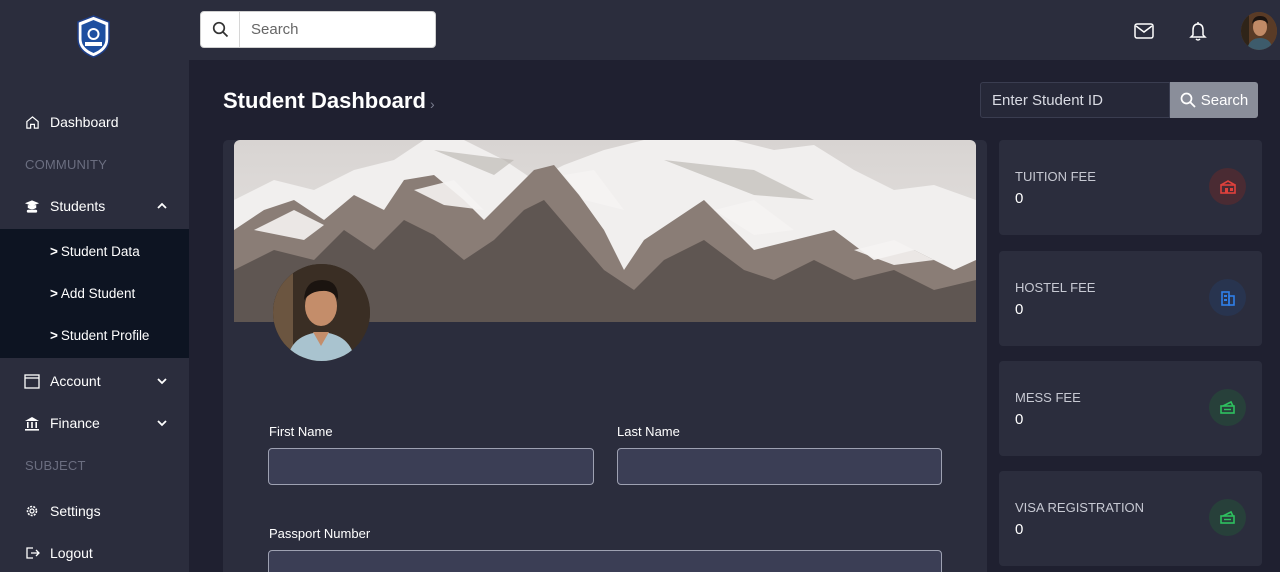 The width and height of the screenshot is (1280, 572). What do you see at coordinates (779, 466) in the screenshot?
I see `last-name-field` at bounding box center [779, 466].